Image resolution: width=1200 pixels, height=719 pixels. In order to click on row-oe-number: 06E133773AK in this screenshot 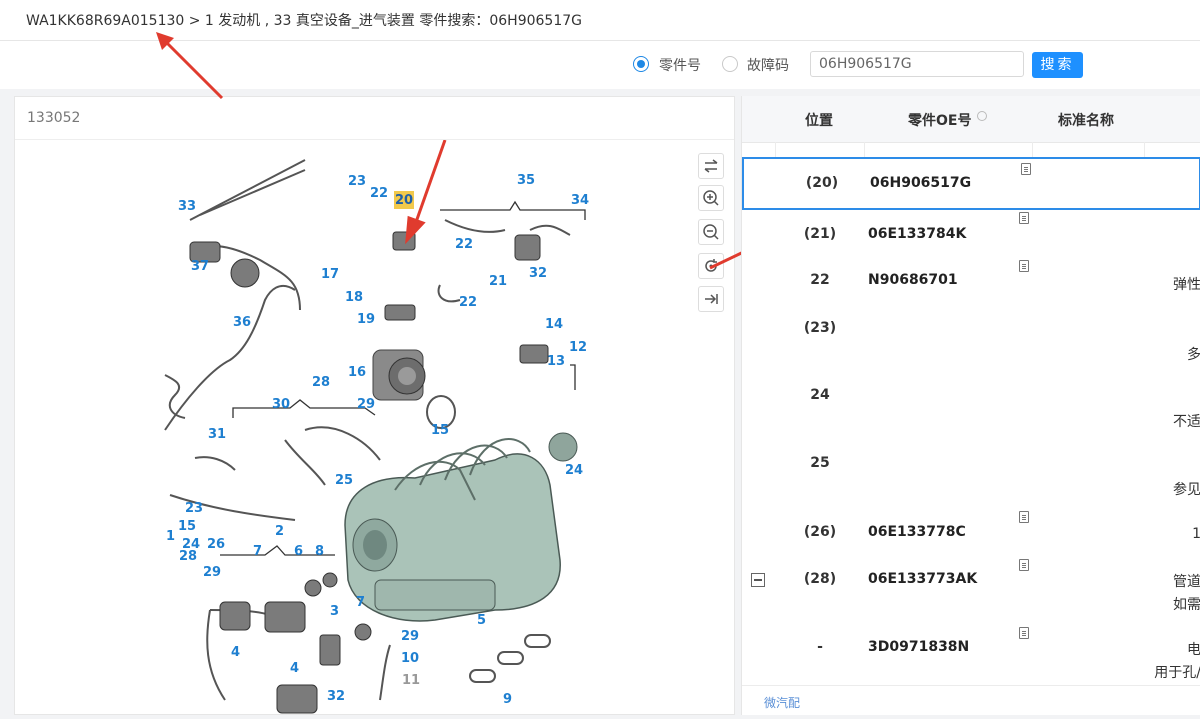, I will do `click(922, 579)`.